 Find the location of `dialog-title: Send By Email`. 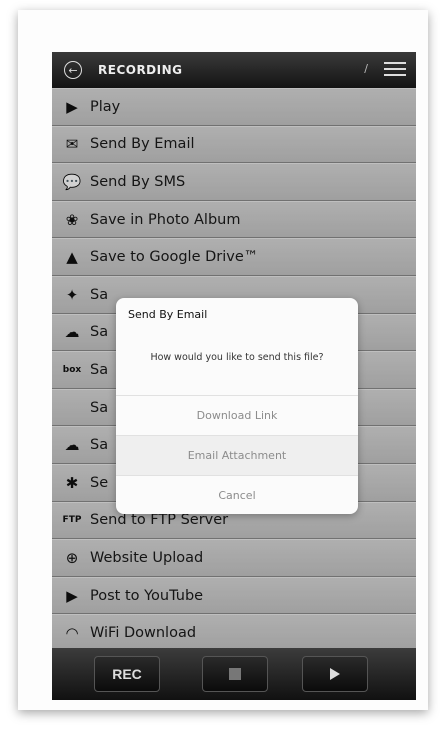

dialog-title: Send By Email is located at coordinates (168, 314).